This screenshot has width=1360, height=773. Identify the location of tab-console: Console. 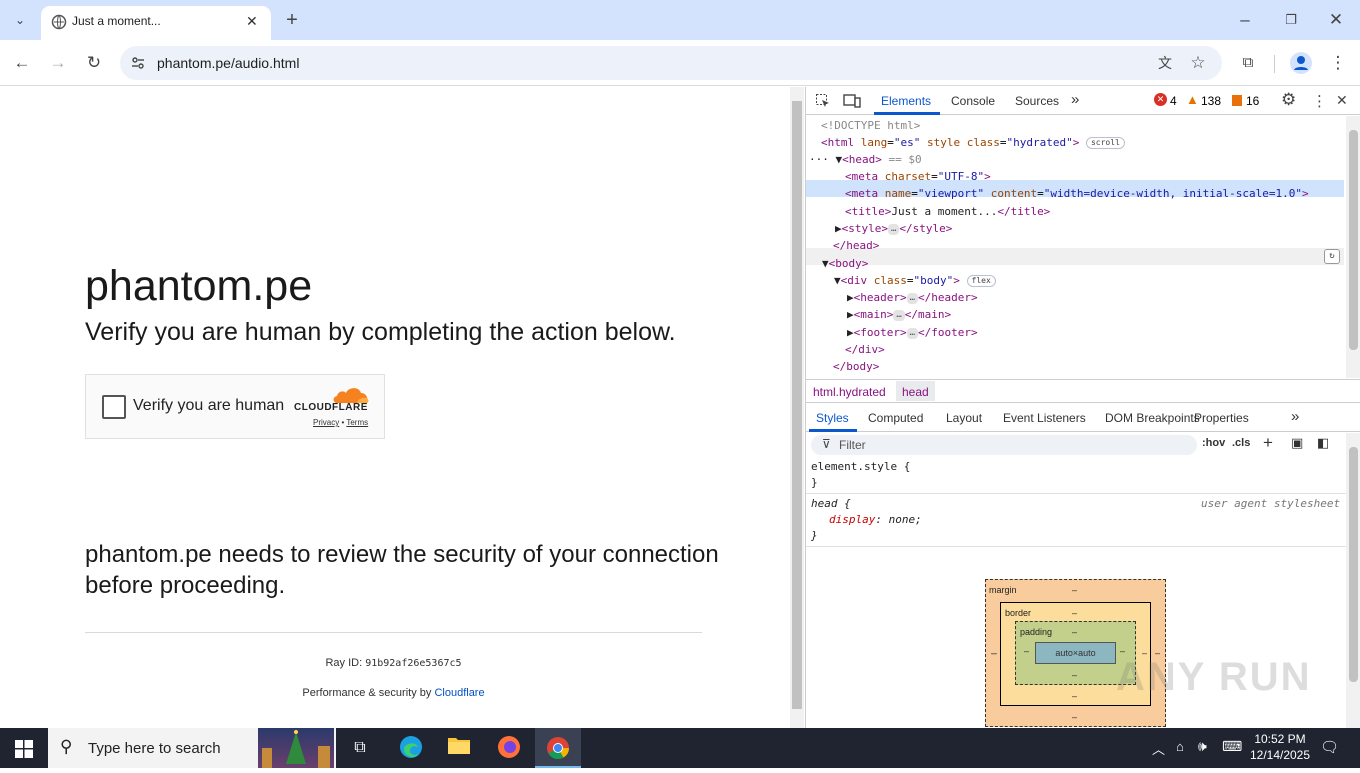
(973, 101).